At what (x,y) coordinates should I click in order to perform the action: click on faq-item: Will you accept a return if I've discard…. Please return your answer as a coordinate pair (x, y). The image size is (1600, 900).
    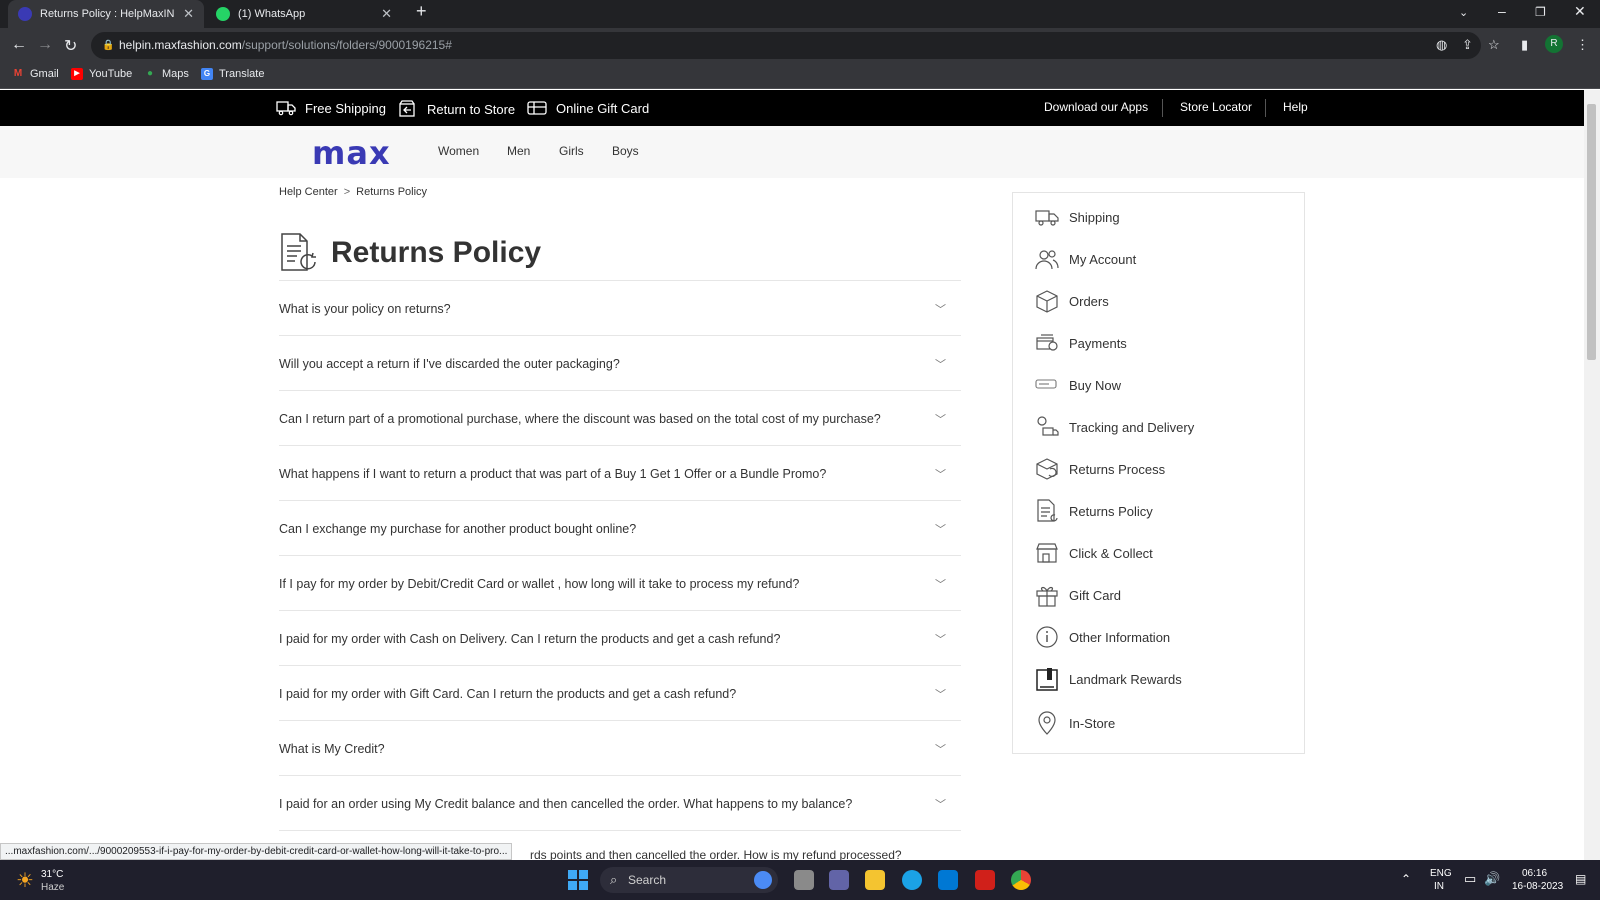
    Looking at the image, I should click on (620, 362).